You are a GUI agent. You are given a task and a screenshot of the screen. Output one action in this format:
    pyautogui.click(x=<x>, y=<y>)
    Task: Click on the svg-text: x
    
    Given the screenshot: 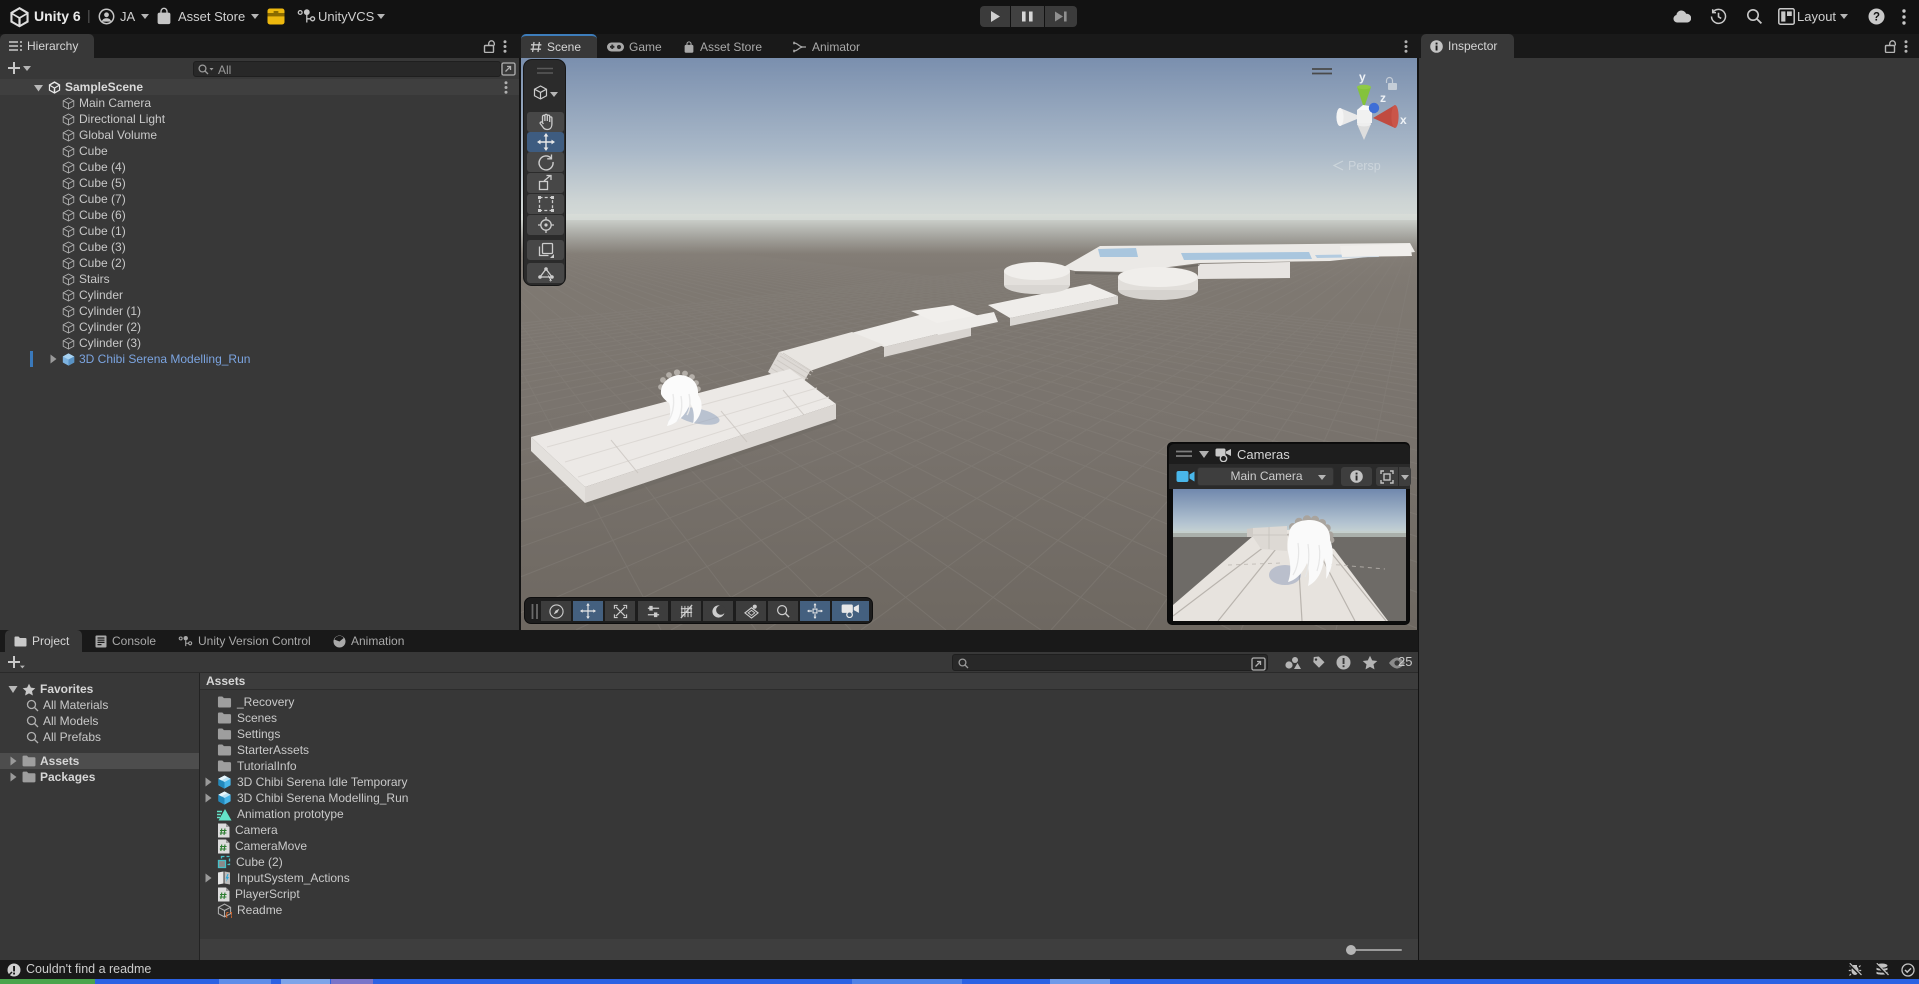 What is the action you would take?
    pyautogui.click(x=1403, y=120)
    